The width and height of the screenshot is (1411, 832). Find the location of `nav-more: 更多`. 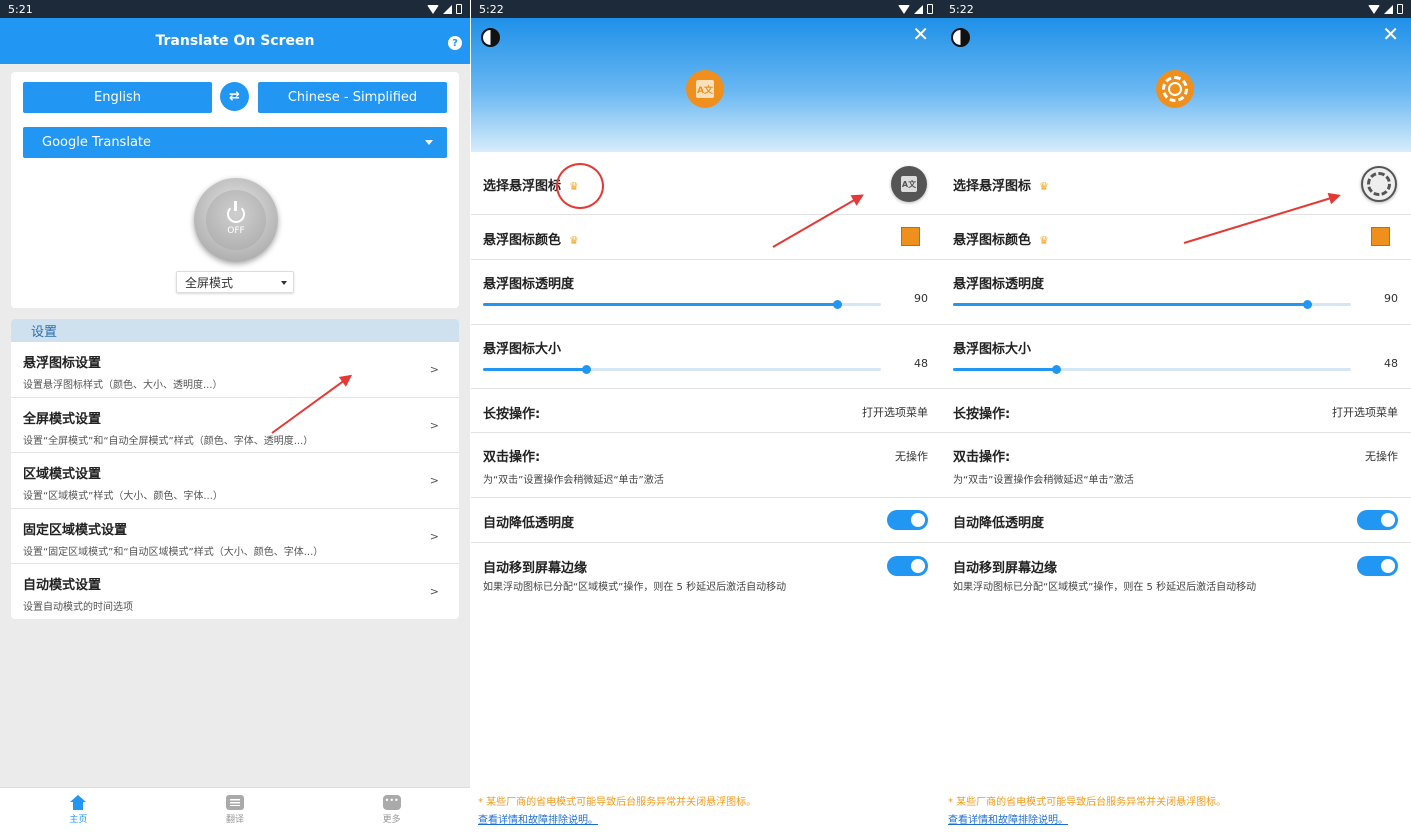

nav-more: 更多 is located at coordinates (391, 810).